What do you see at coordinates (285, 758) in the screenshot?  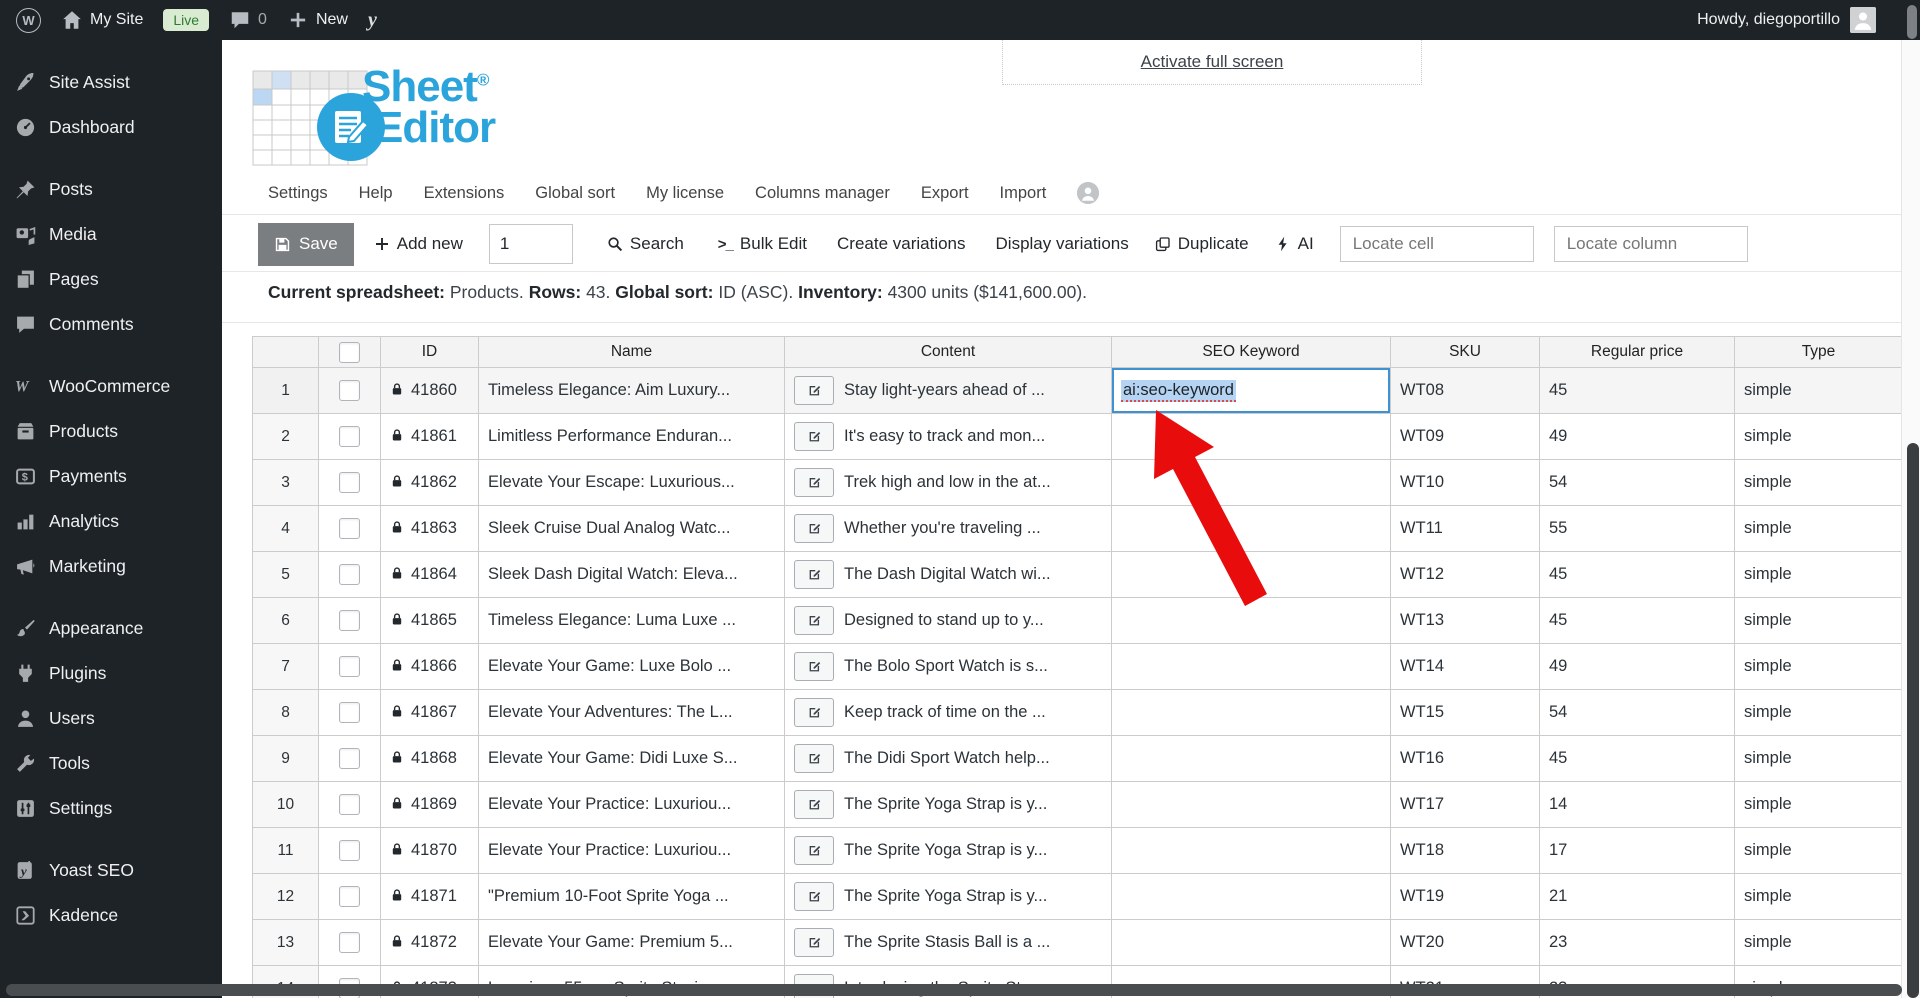 I see `row-number: 9` at bounding box center [285, 758].